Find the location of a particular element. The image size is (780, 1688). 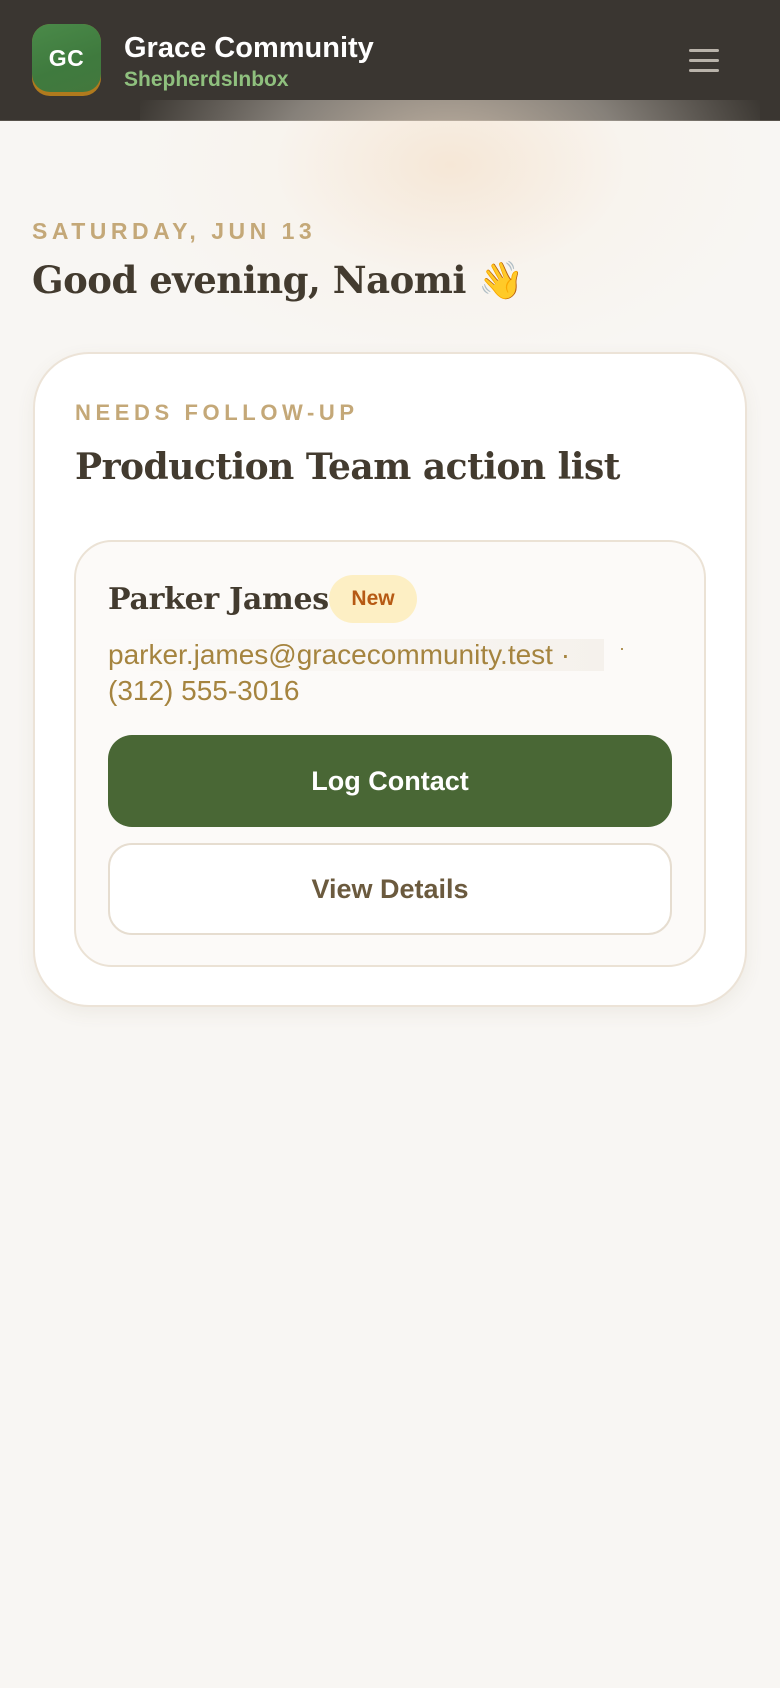

log-contact-button: Log Contact is located at coordinates (390, 781).